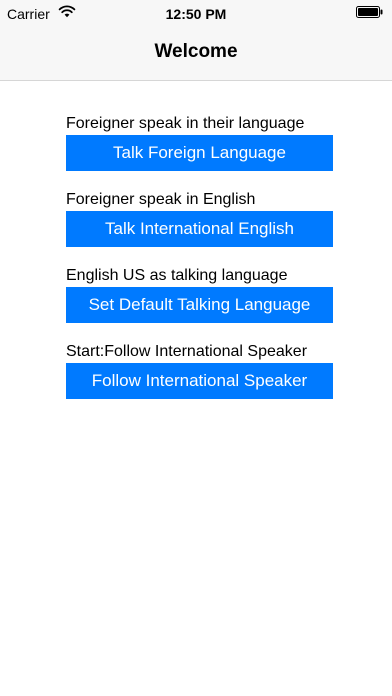 The height and width of the screenshot is (696, 392). What do you see at coordinates (199, 229) in the screenshot?
I see `talk-international-english-button: Talk International English` at bounding box center [199, 229].